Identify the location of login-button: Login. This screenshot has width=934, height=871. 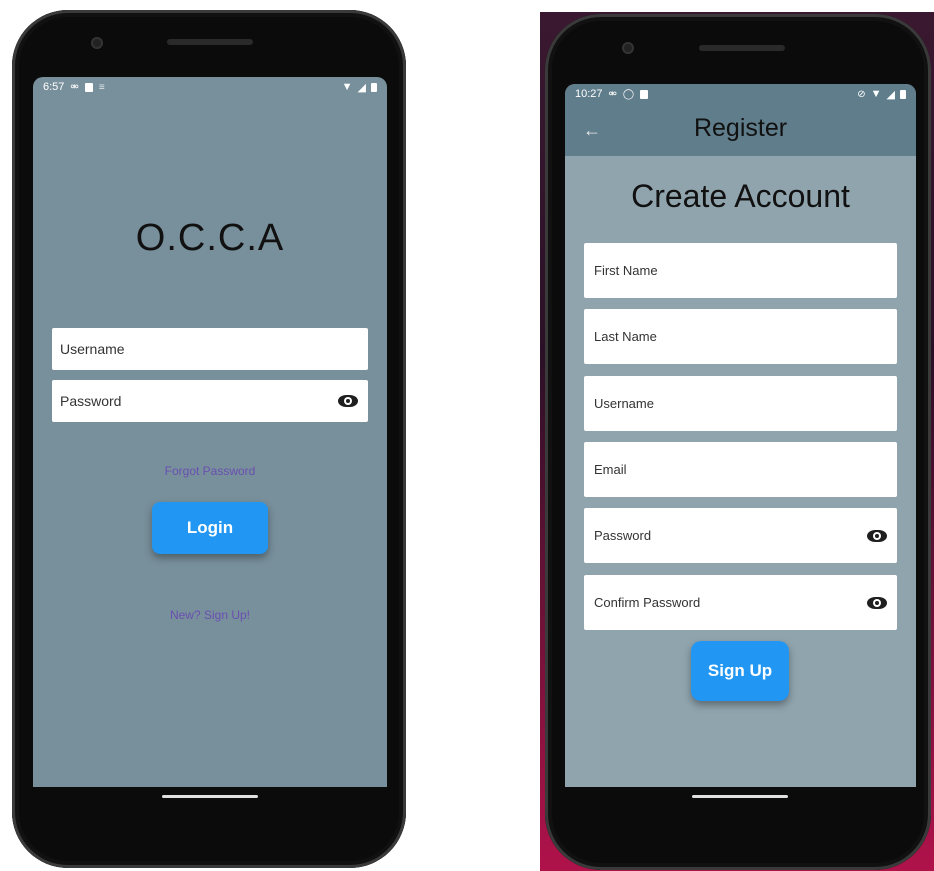
(210, 528).